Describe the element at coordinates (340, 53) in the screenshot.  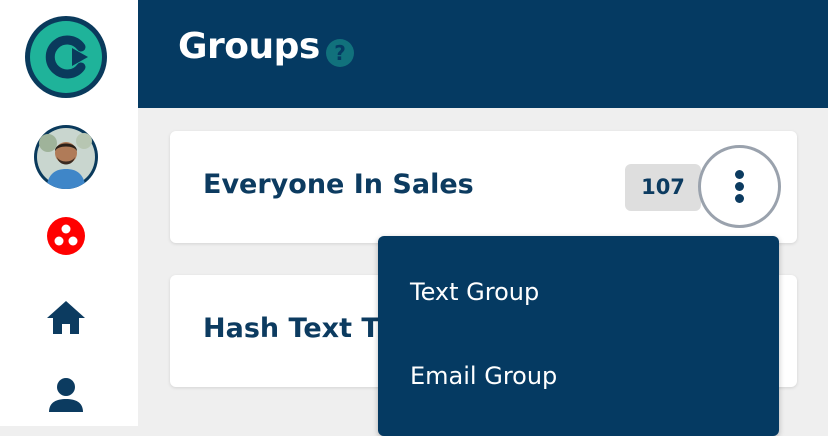
I see `help-icon: ?` at that location.